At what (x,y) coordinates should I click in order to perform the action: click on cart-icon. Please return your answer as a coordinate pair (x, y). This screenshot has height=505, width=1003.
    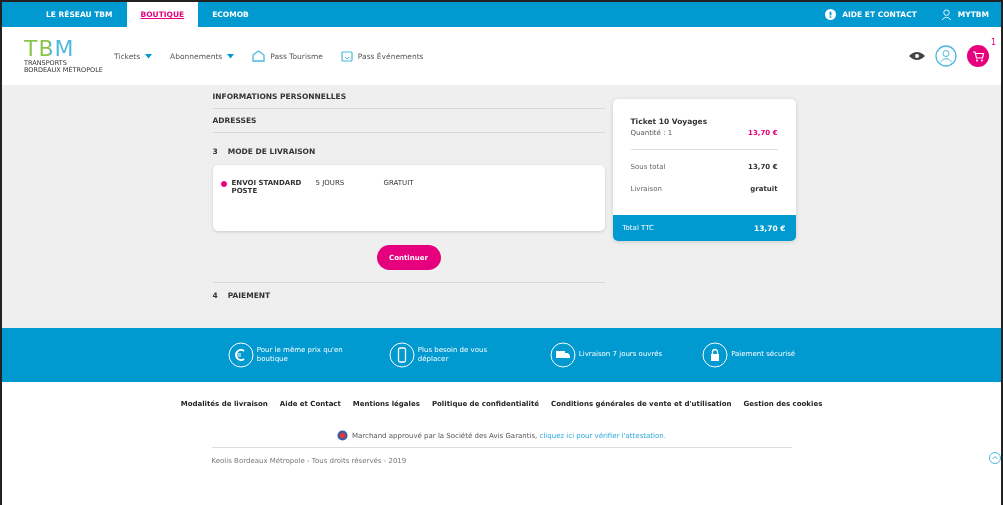
    Looking at the image, I should click on (978, 56).